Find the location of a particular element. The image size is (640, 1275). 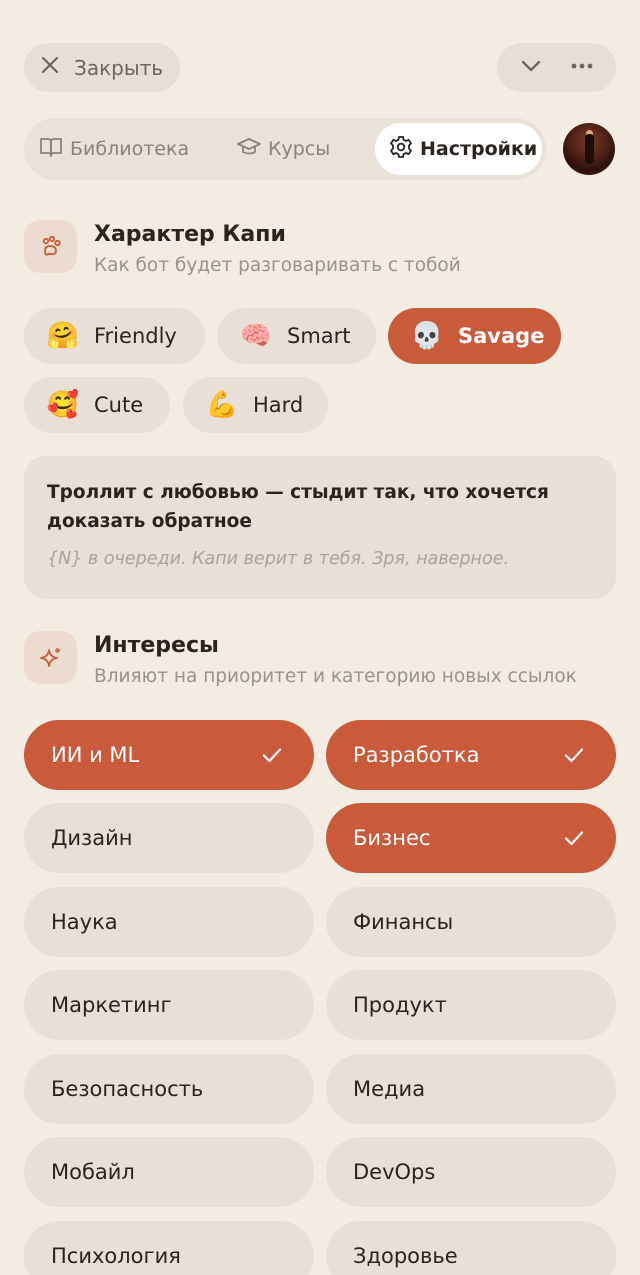

gear-icon is located at coordinates (401, 149).